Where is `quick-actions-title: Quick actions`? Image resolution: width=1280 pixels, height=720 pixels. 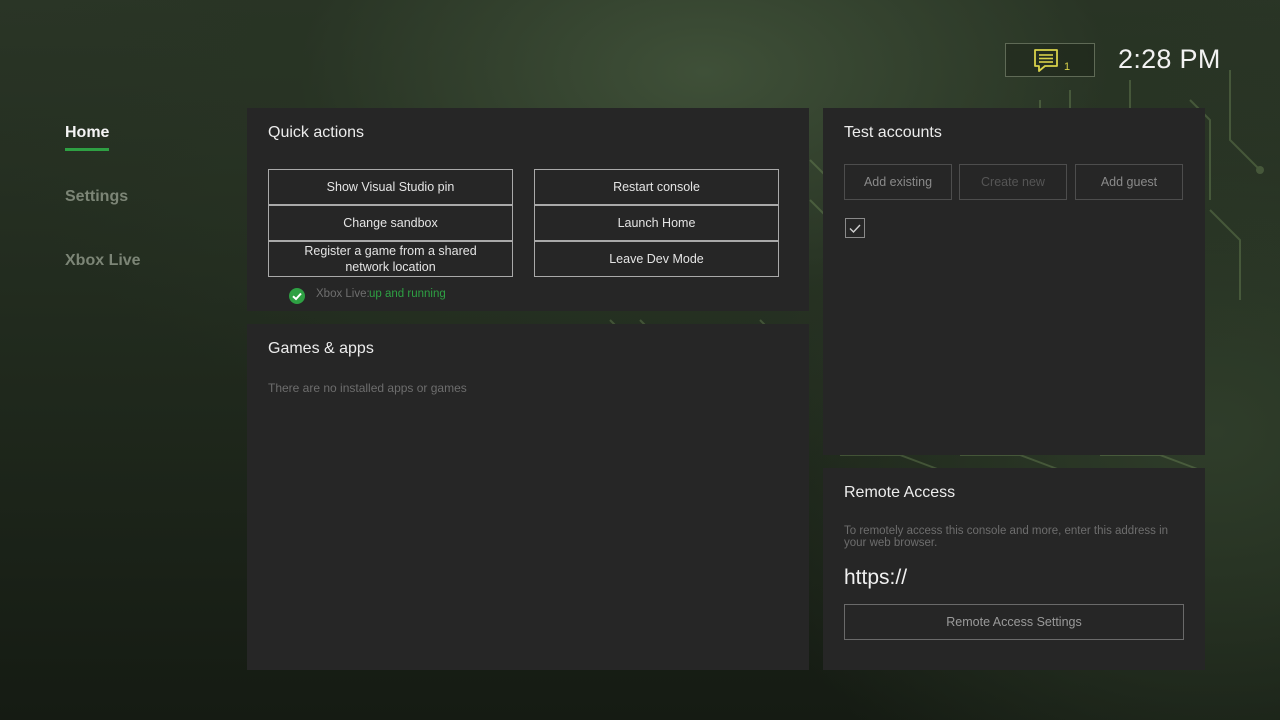 quick-actions-title: Quick actions is located at coordinates (316, 132).